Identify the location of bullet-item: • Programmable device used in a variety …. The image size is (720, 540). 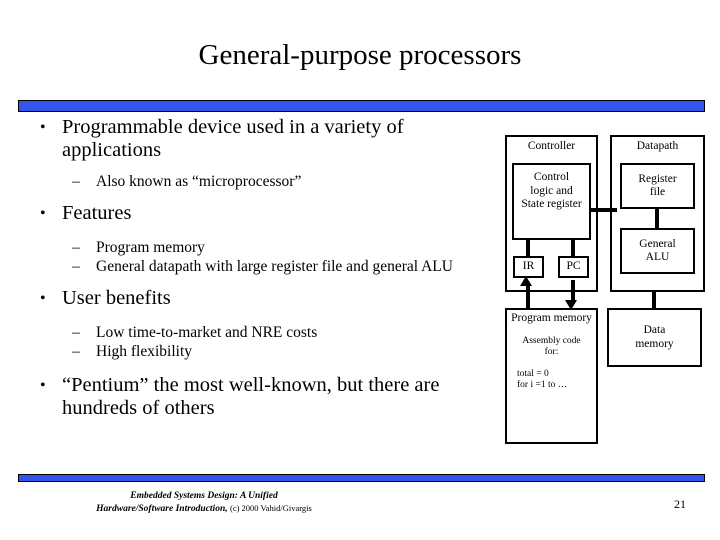
(261, 139).